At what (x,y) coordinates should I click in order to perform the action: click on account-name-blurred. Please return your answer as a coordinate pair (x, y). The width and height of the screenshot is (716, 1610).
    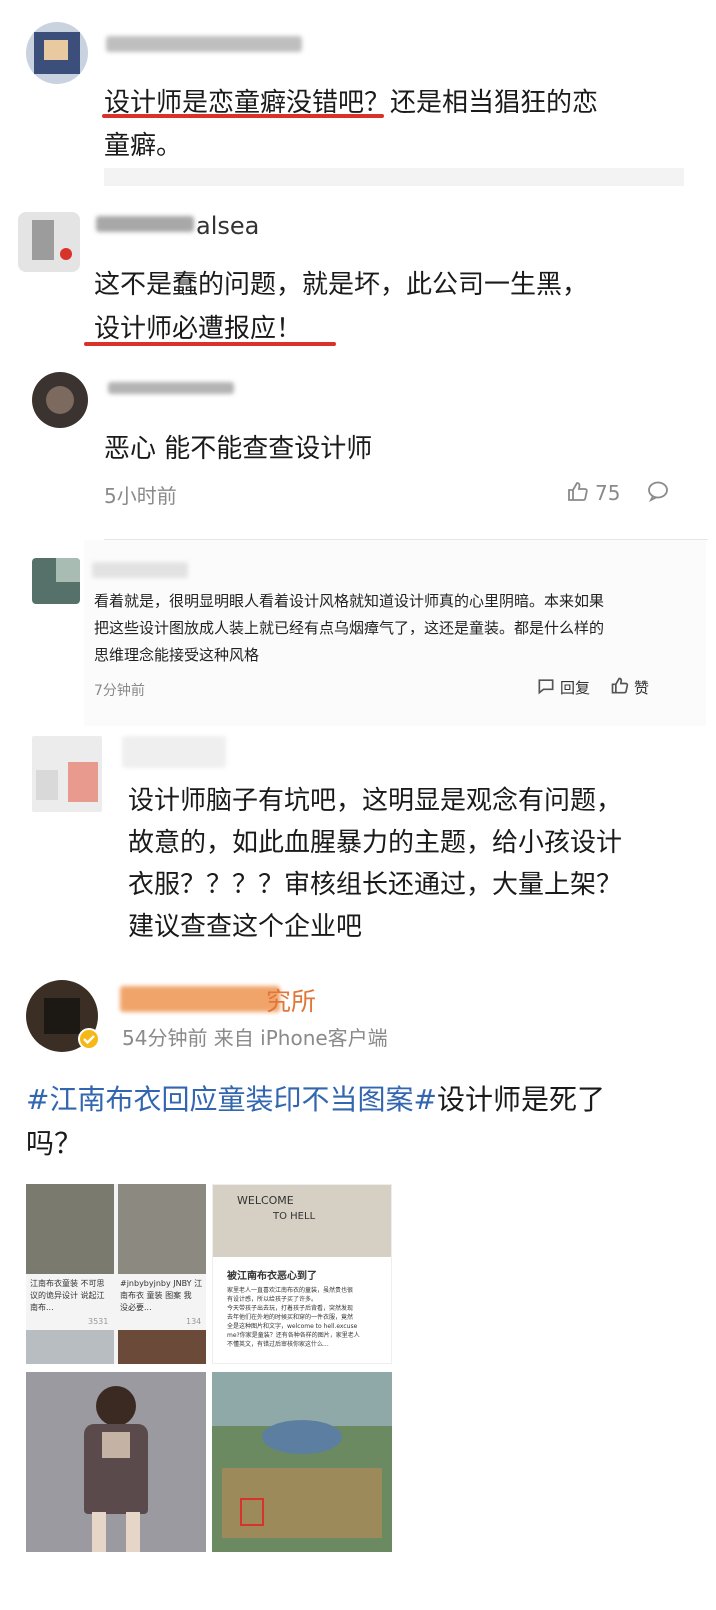
    Looking at the image, I should click on (200, 999).